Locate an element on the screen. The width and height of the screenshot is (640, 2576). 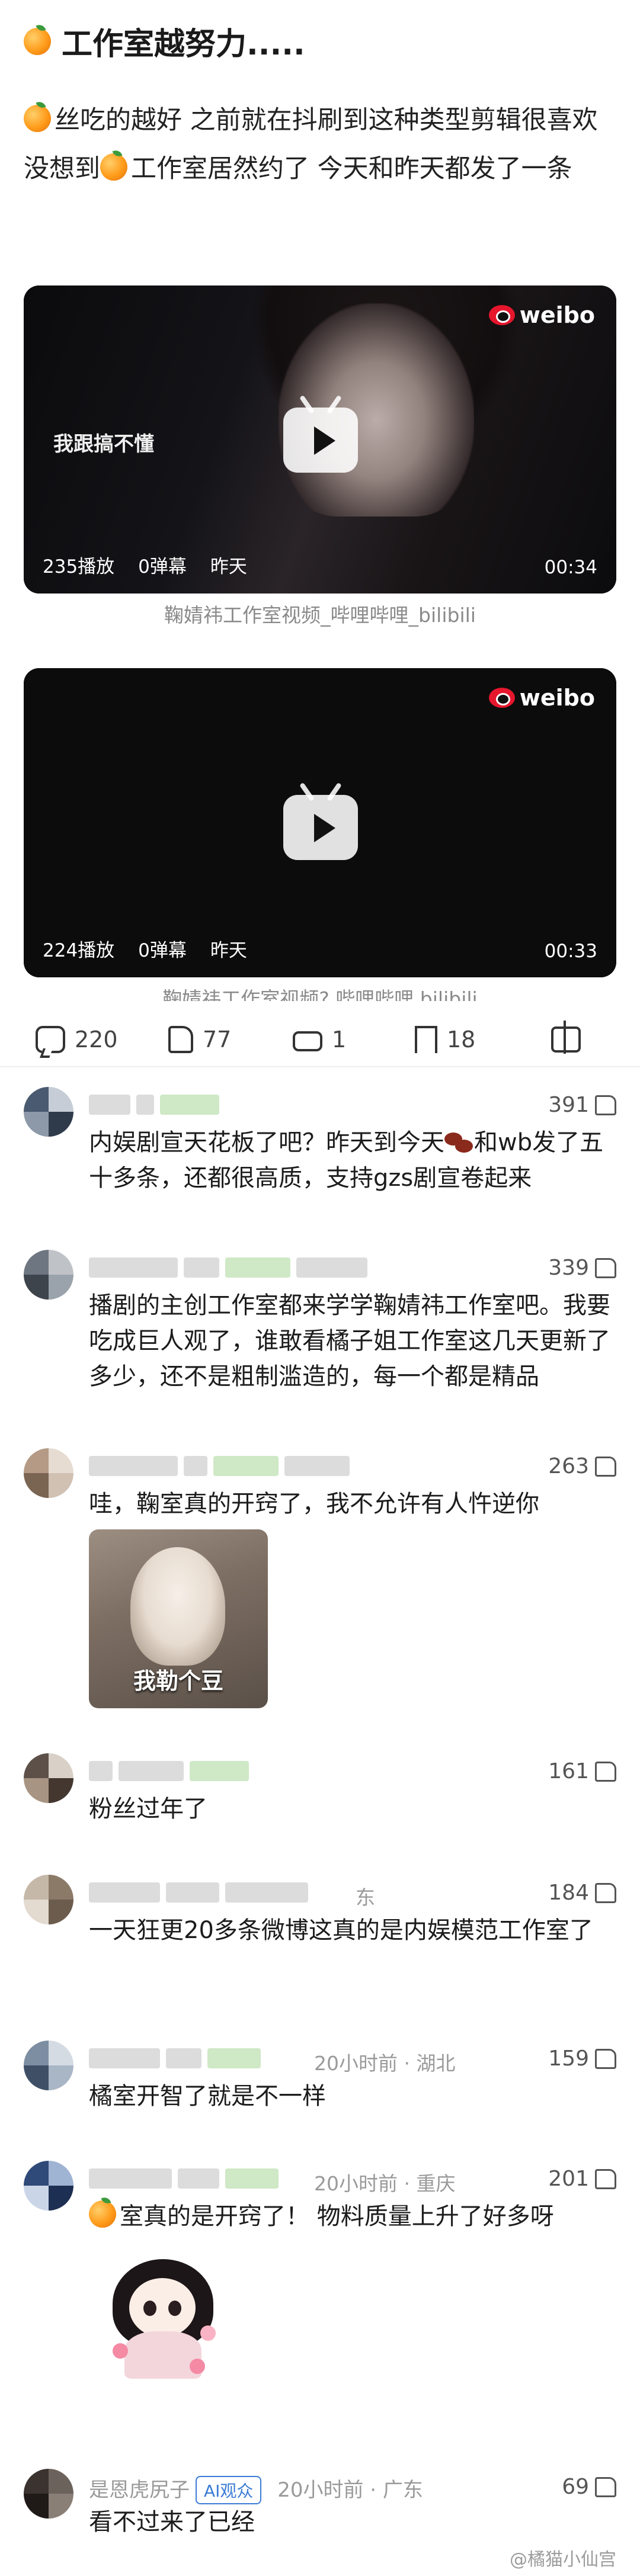
cartoon-girl-sticker is located at coordinates (163, 2316).